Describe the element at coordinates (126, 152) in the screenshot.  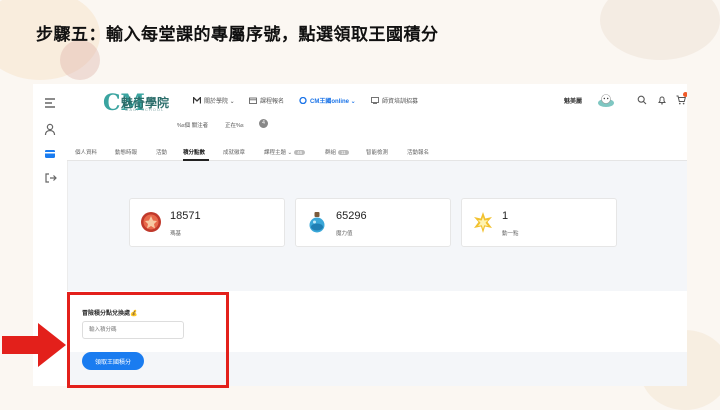
I see `tab-timeline: 動態時報` at that location.